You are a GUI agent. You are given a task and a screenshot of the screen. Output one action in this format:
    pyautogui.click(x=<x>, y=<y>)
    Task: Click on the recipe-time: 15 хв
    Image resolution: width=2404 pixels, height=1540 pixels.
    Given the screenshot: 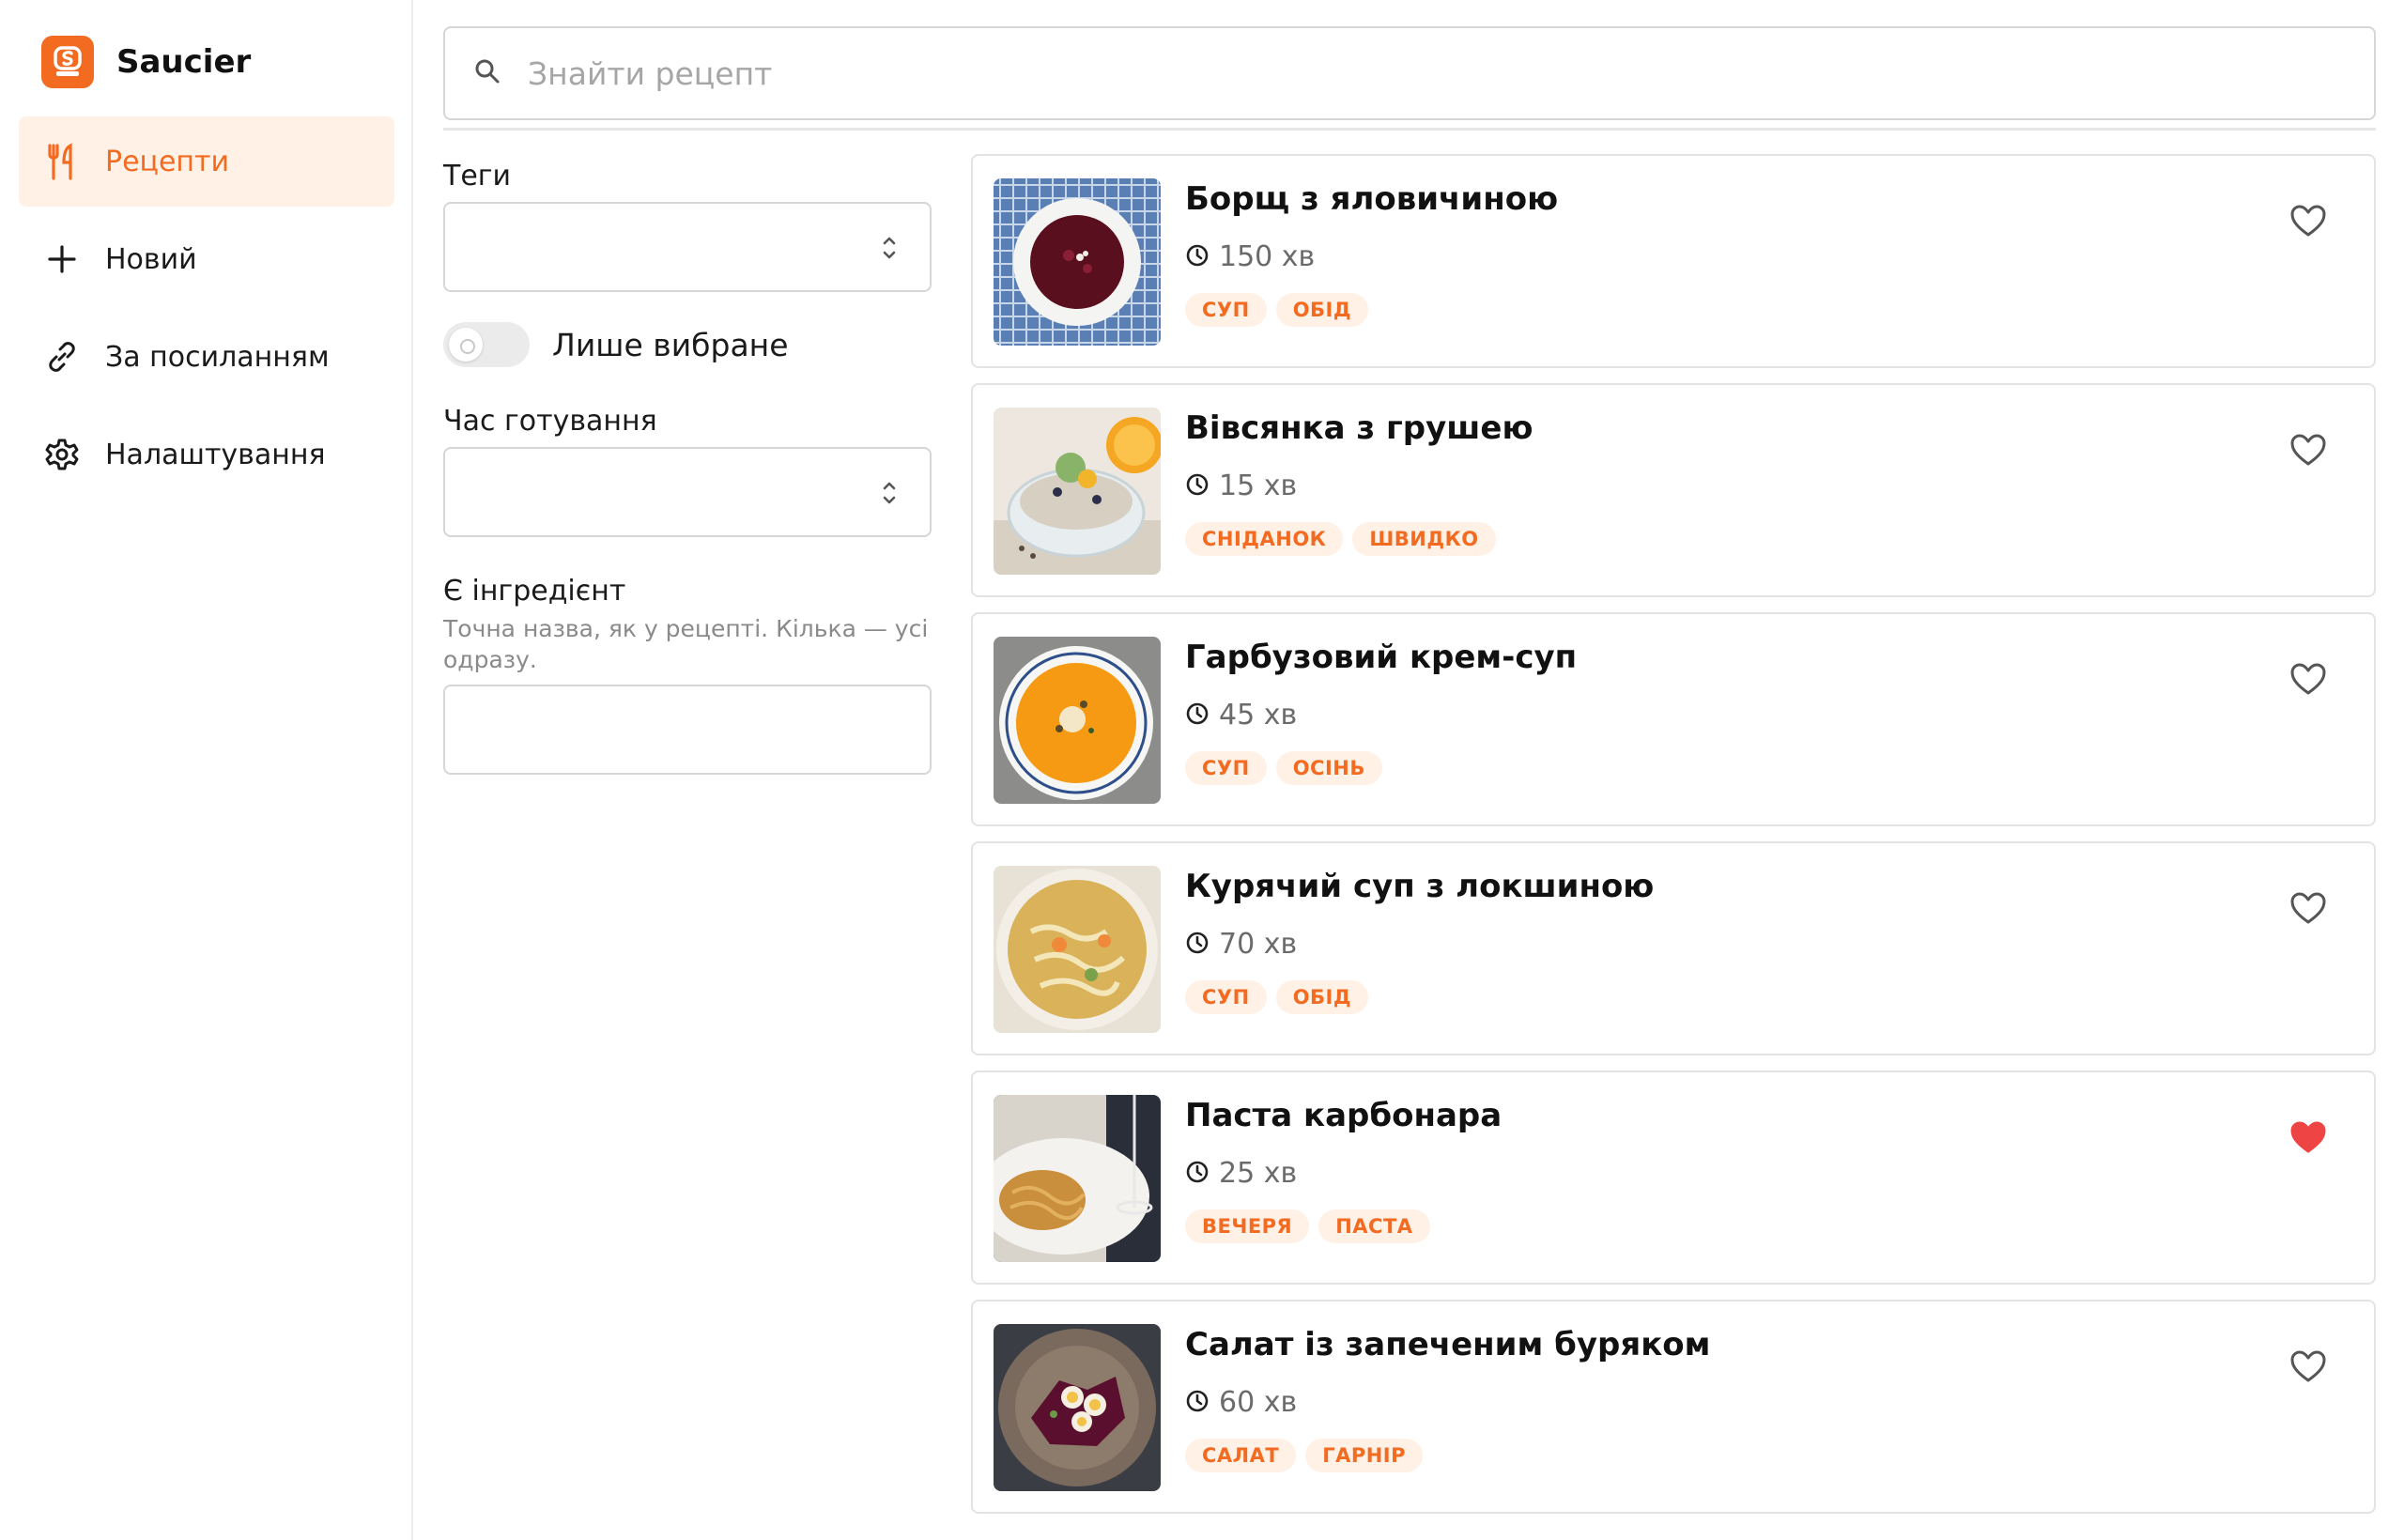 What is the action you would take?
    pyautogui.click(x=1241, y=486)
    